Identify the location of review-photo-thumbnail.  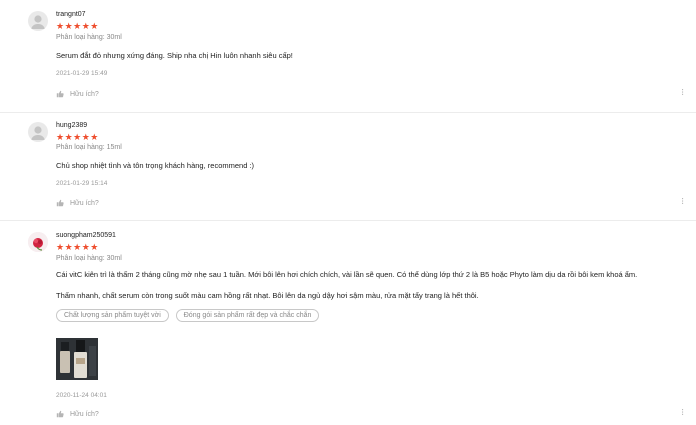
(77, 359).